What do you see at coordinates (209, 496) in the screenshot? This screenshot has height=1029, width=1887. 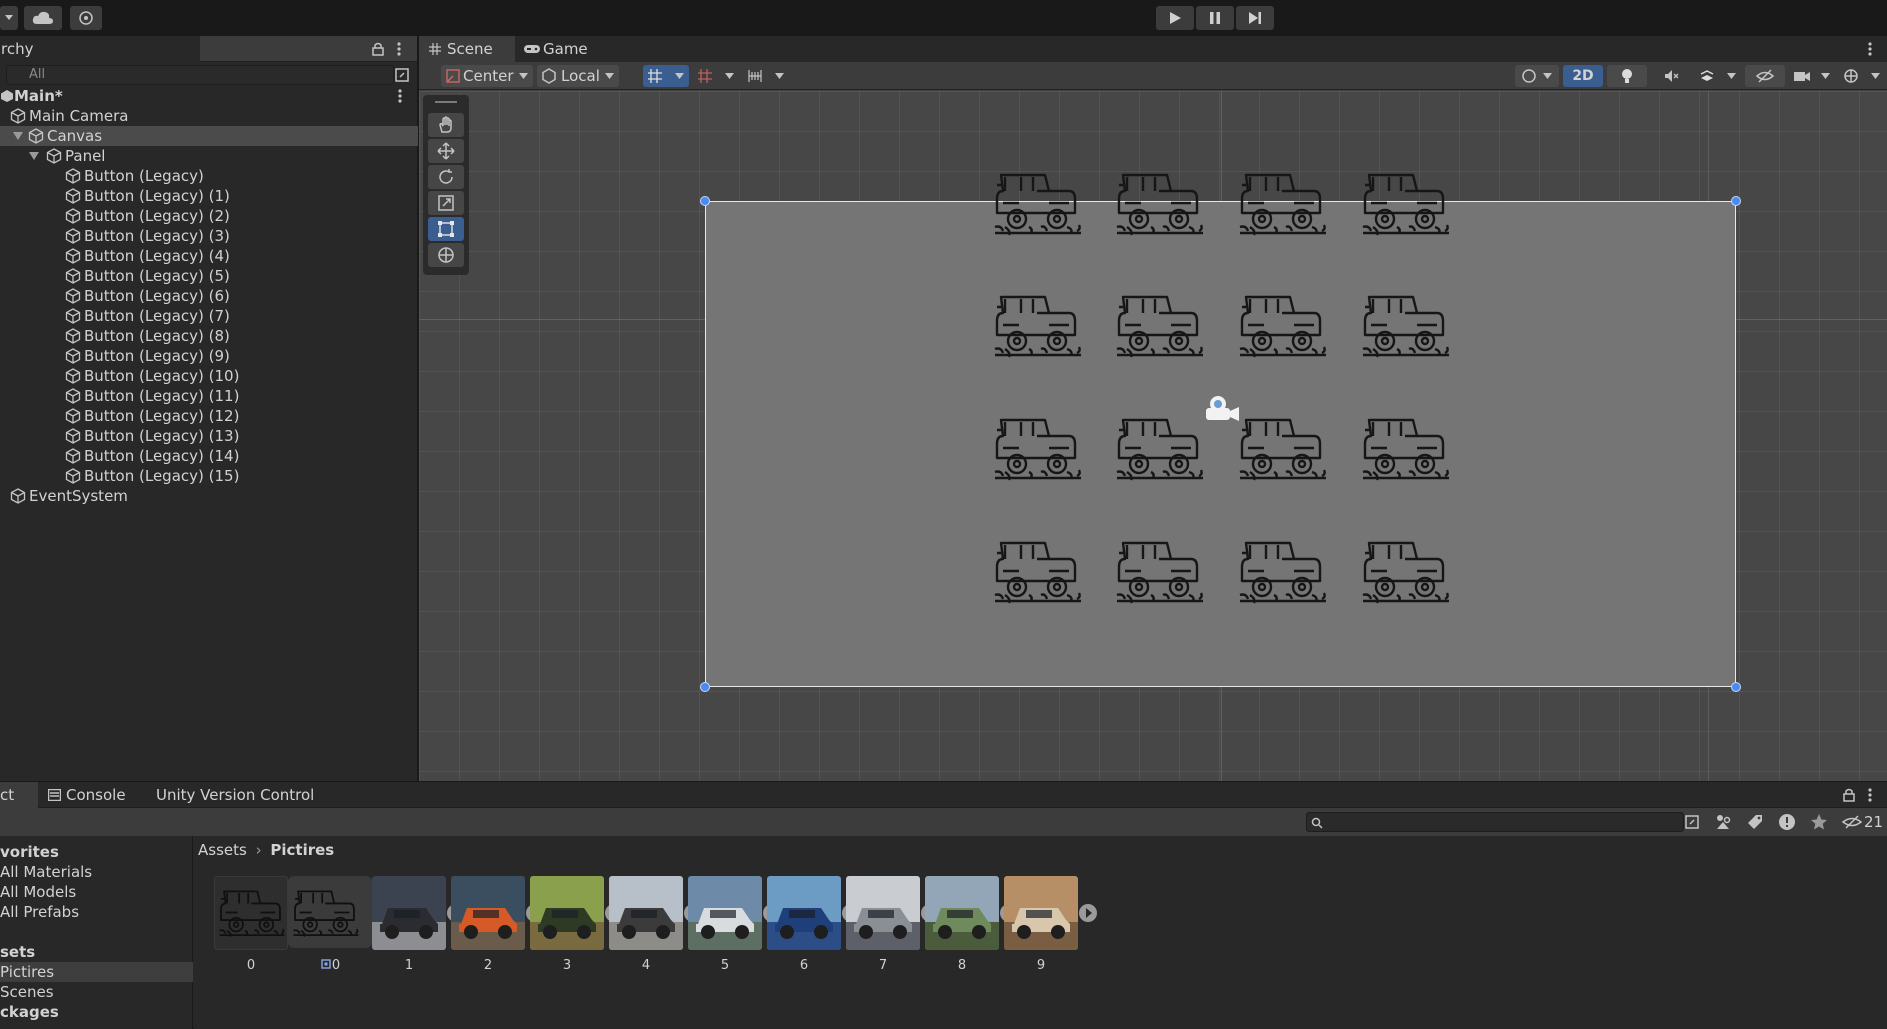 I see `hierarchy-item: EventSystem` at bounding box center [209, 496].